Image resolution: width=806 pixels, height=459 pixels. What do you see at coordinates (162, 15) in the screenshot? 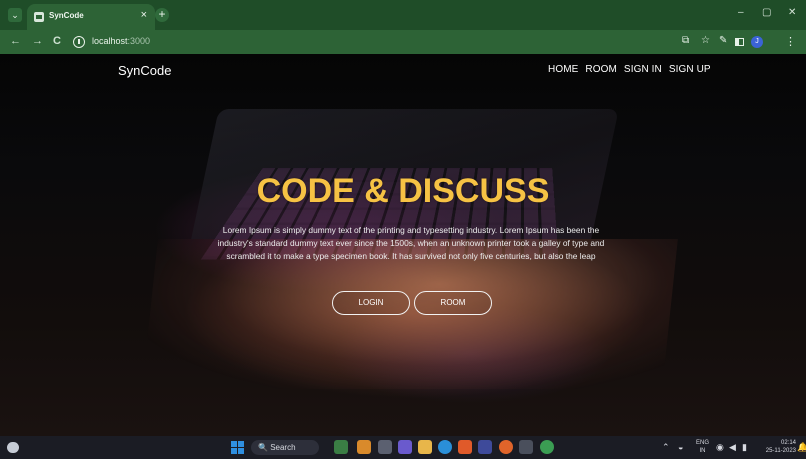
I see `new-tab-button: +` at bounding box center [162, 15].